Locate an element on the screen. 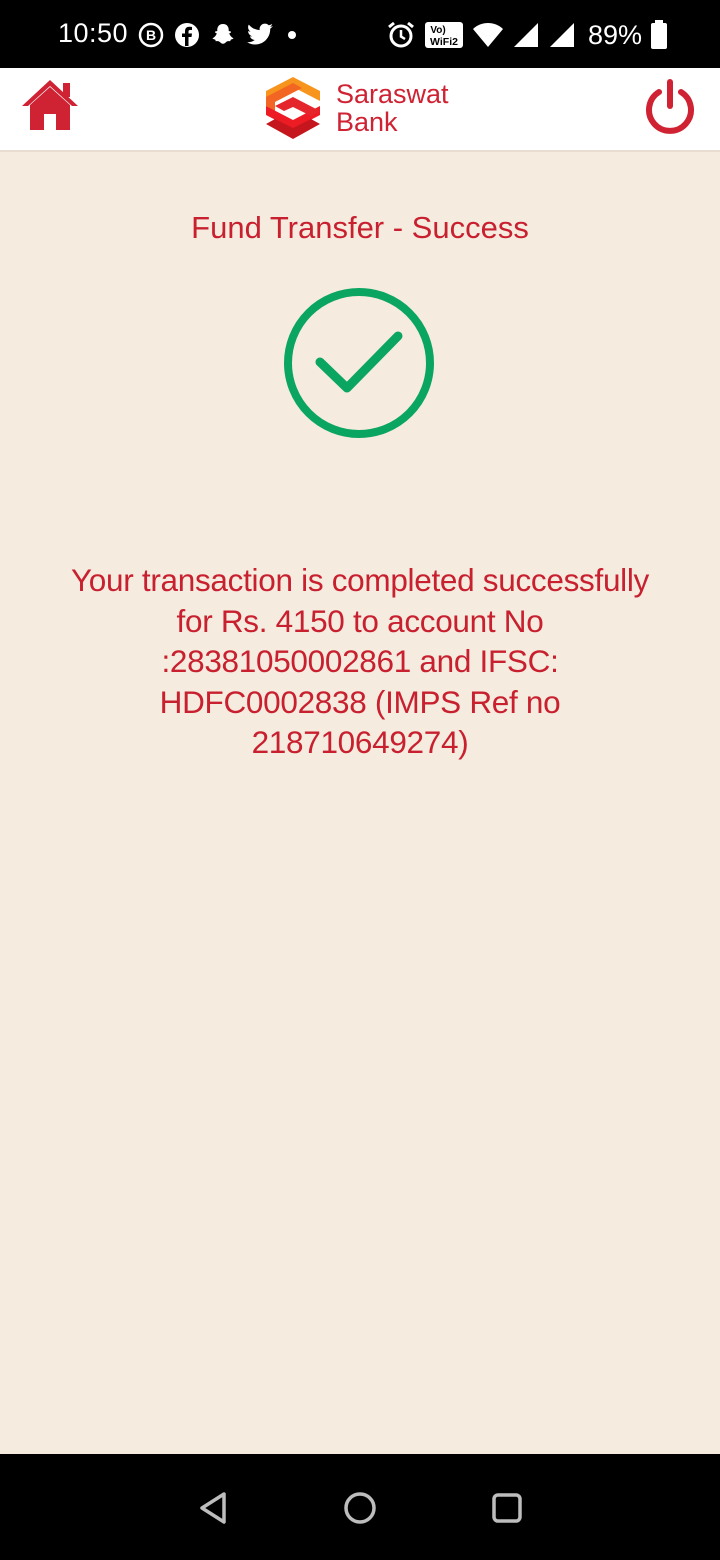 This screenshot has height=1560, width=720. home-icon is located at coordinates (50, 105).